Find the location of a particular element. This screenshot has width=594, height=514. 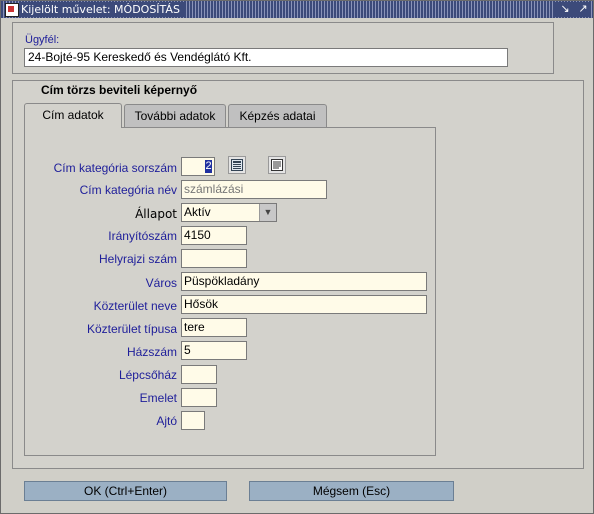

list-lookup-icon is located at coordinates (237, 165).